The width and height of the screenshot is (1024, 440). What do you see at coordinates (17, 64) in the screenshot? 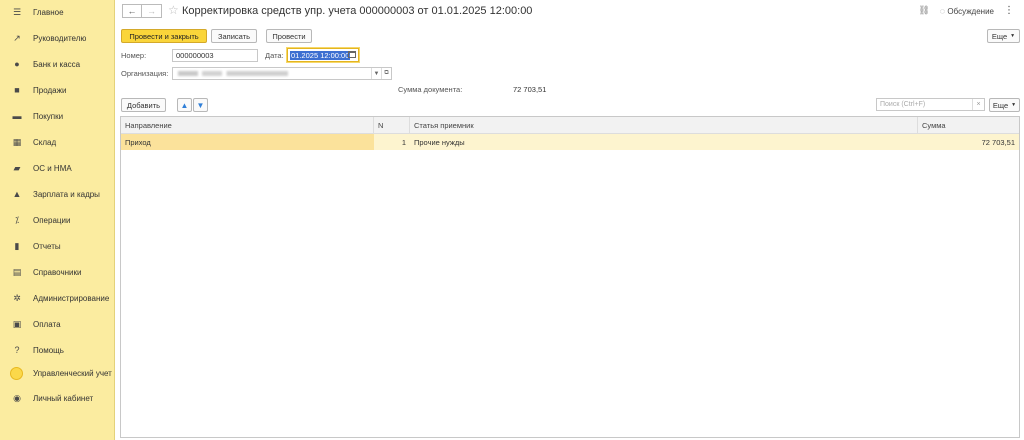
I see `coin-icon: ●` at bounding box center [17, 64].